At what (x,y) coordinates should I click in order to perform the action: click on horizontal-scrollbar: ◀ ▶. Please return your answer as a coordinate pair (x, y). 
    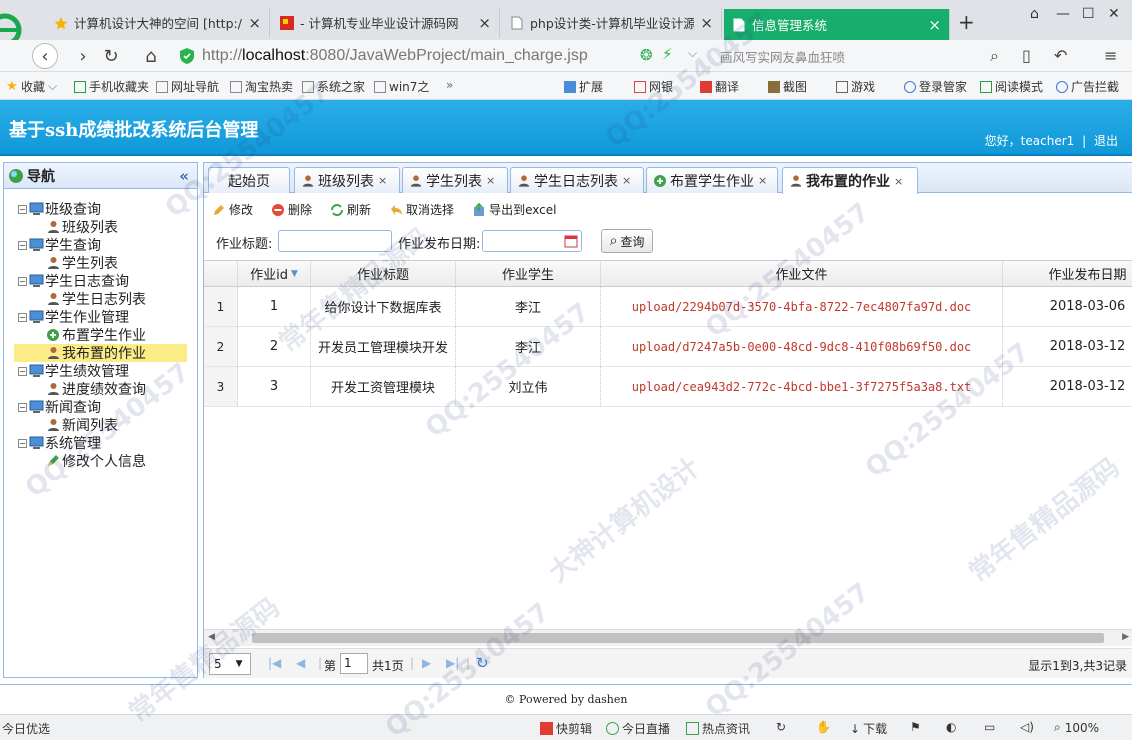
    Looking at the image, I should click on (668, 637).